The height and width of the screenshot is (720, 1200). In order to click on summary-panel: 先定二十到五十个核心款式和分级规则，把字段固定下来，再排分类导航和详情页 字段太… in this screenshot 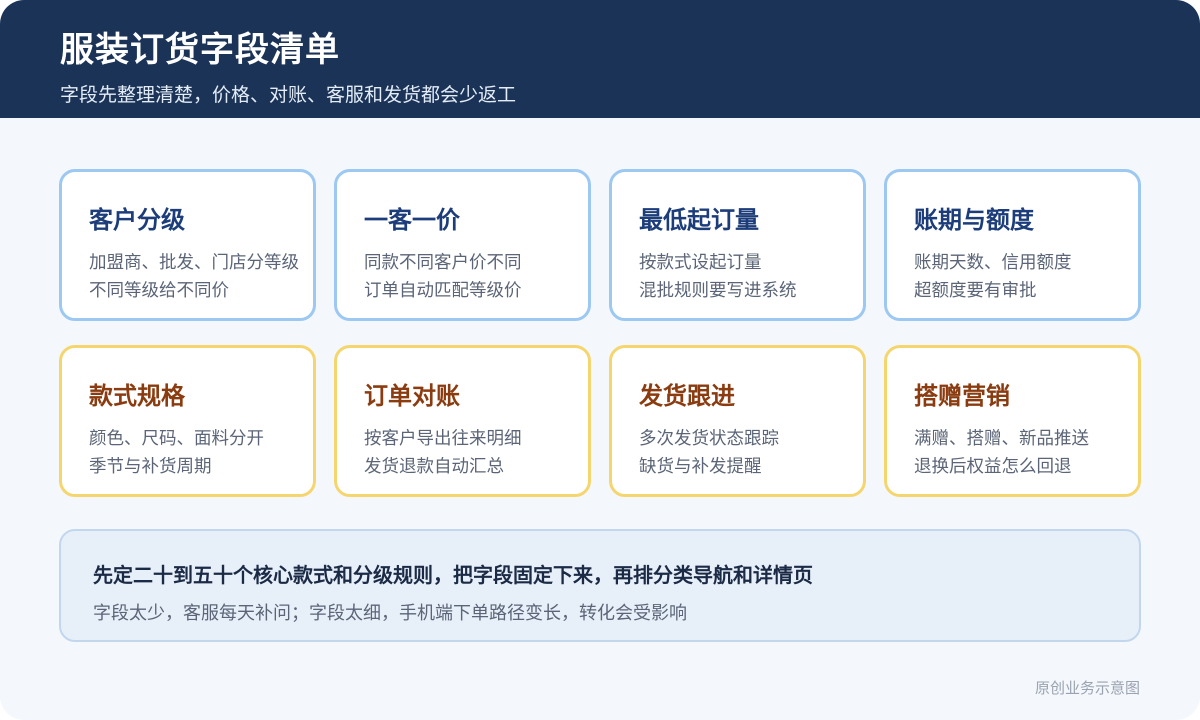, I will do `click(600, 585)`.